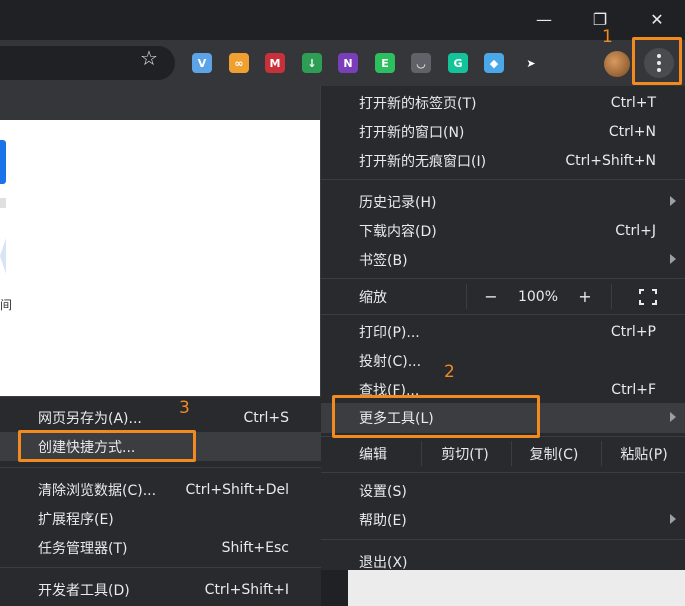 The width and height of the screenshot is (685, 606). Describe the element at coordinates (239, 63) in the screenshot. I see `infinity-ext-icon: ∞` at that location.